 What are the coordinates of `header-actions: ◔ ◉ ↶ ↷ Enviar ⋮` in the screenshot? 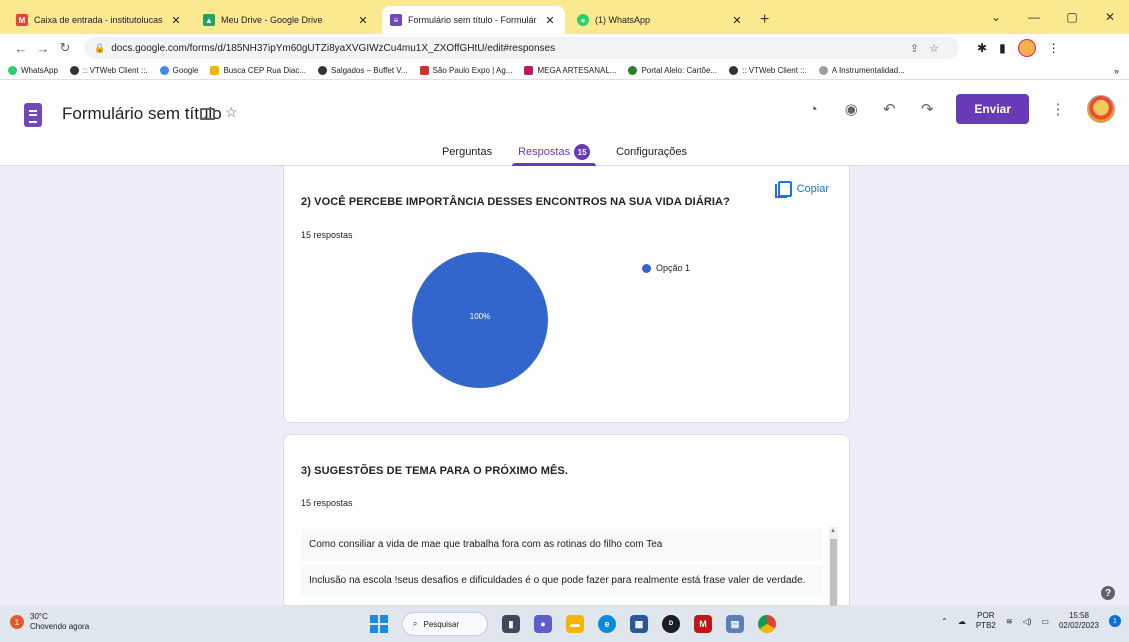 It's located at (959, 109).